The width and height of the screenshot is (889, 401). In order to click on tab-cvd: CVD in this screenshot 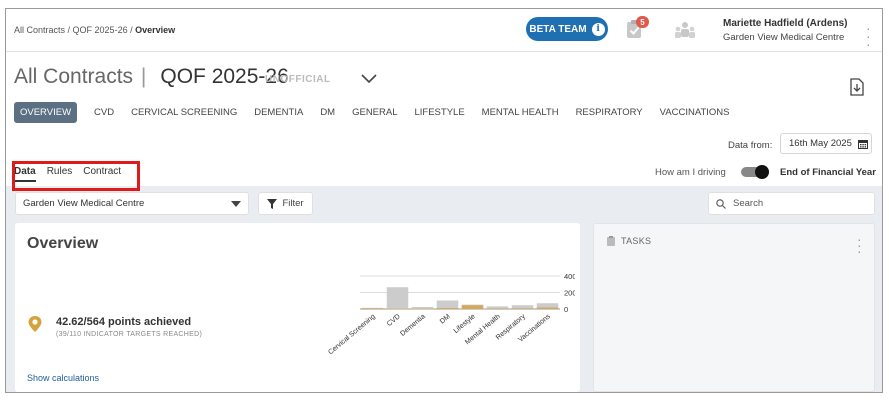, I will do `click(104, 112)`.